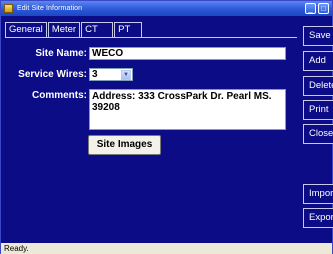  Describe the element at coordinates (111, 74) in the screenshot. I see `service-wires-select: 3 ▼` at that location.